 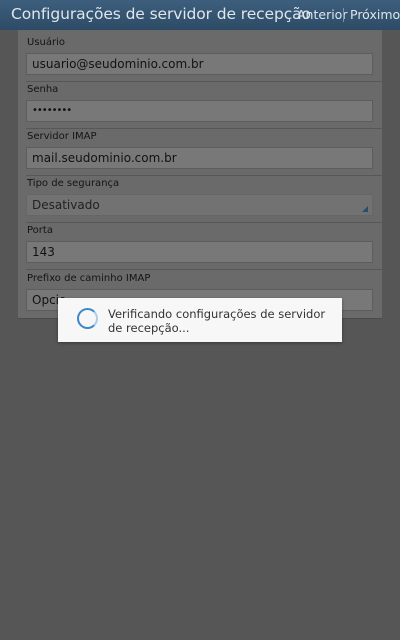 What do you see at coordinates (66, 205) in the screenshot?
I see `security-type-value: Desativado` at bounding box center [66, 205].